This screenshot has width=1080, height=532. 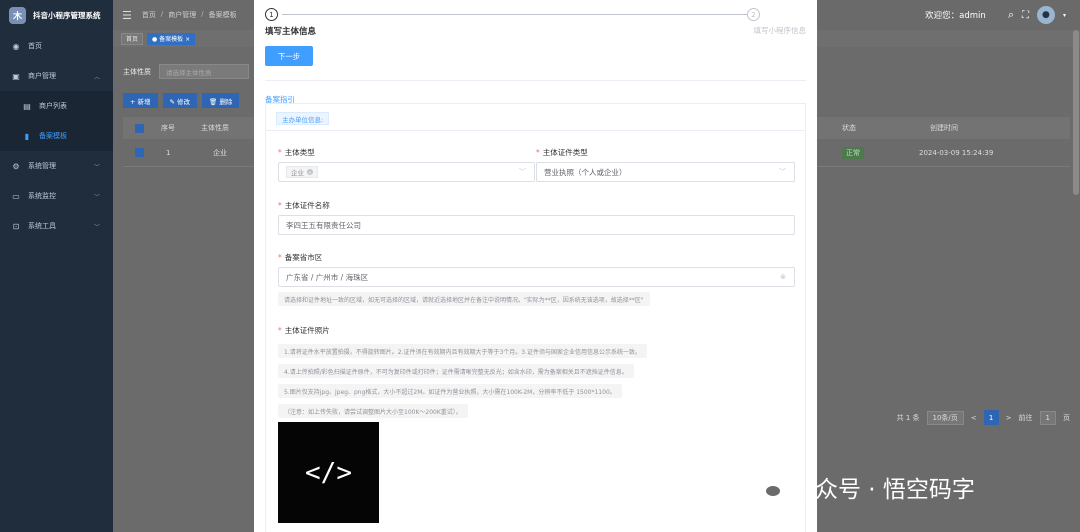 What do you see at coordinates (536, 225) in the screenshot?
I see `cert-name-input: 李四王五有限责任公司` at bounding box center [536, 225].